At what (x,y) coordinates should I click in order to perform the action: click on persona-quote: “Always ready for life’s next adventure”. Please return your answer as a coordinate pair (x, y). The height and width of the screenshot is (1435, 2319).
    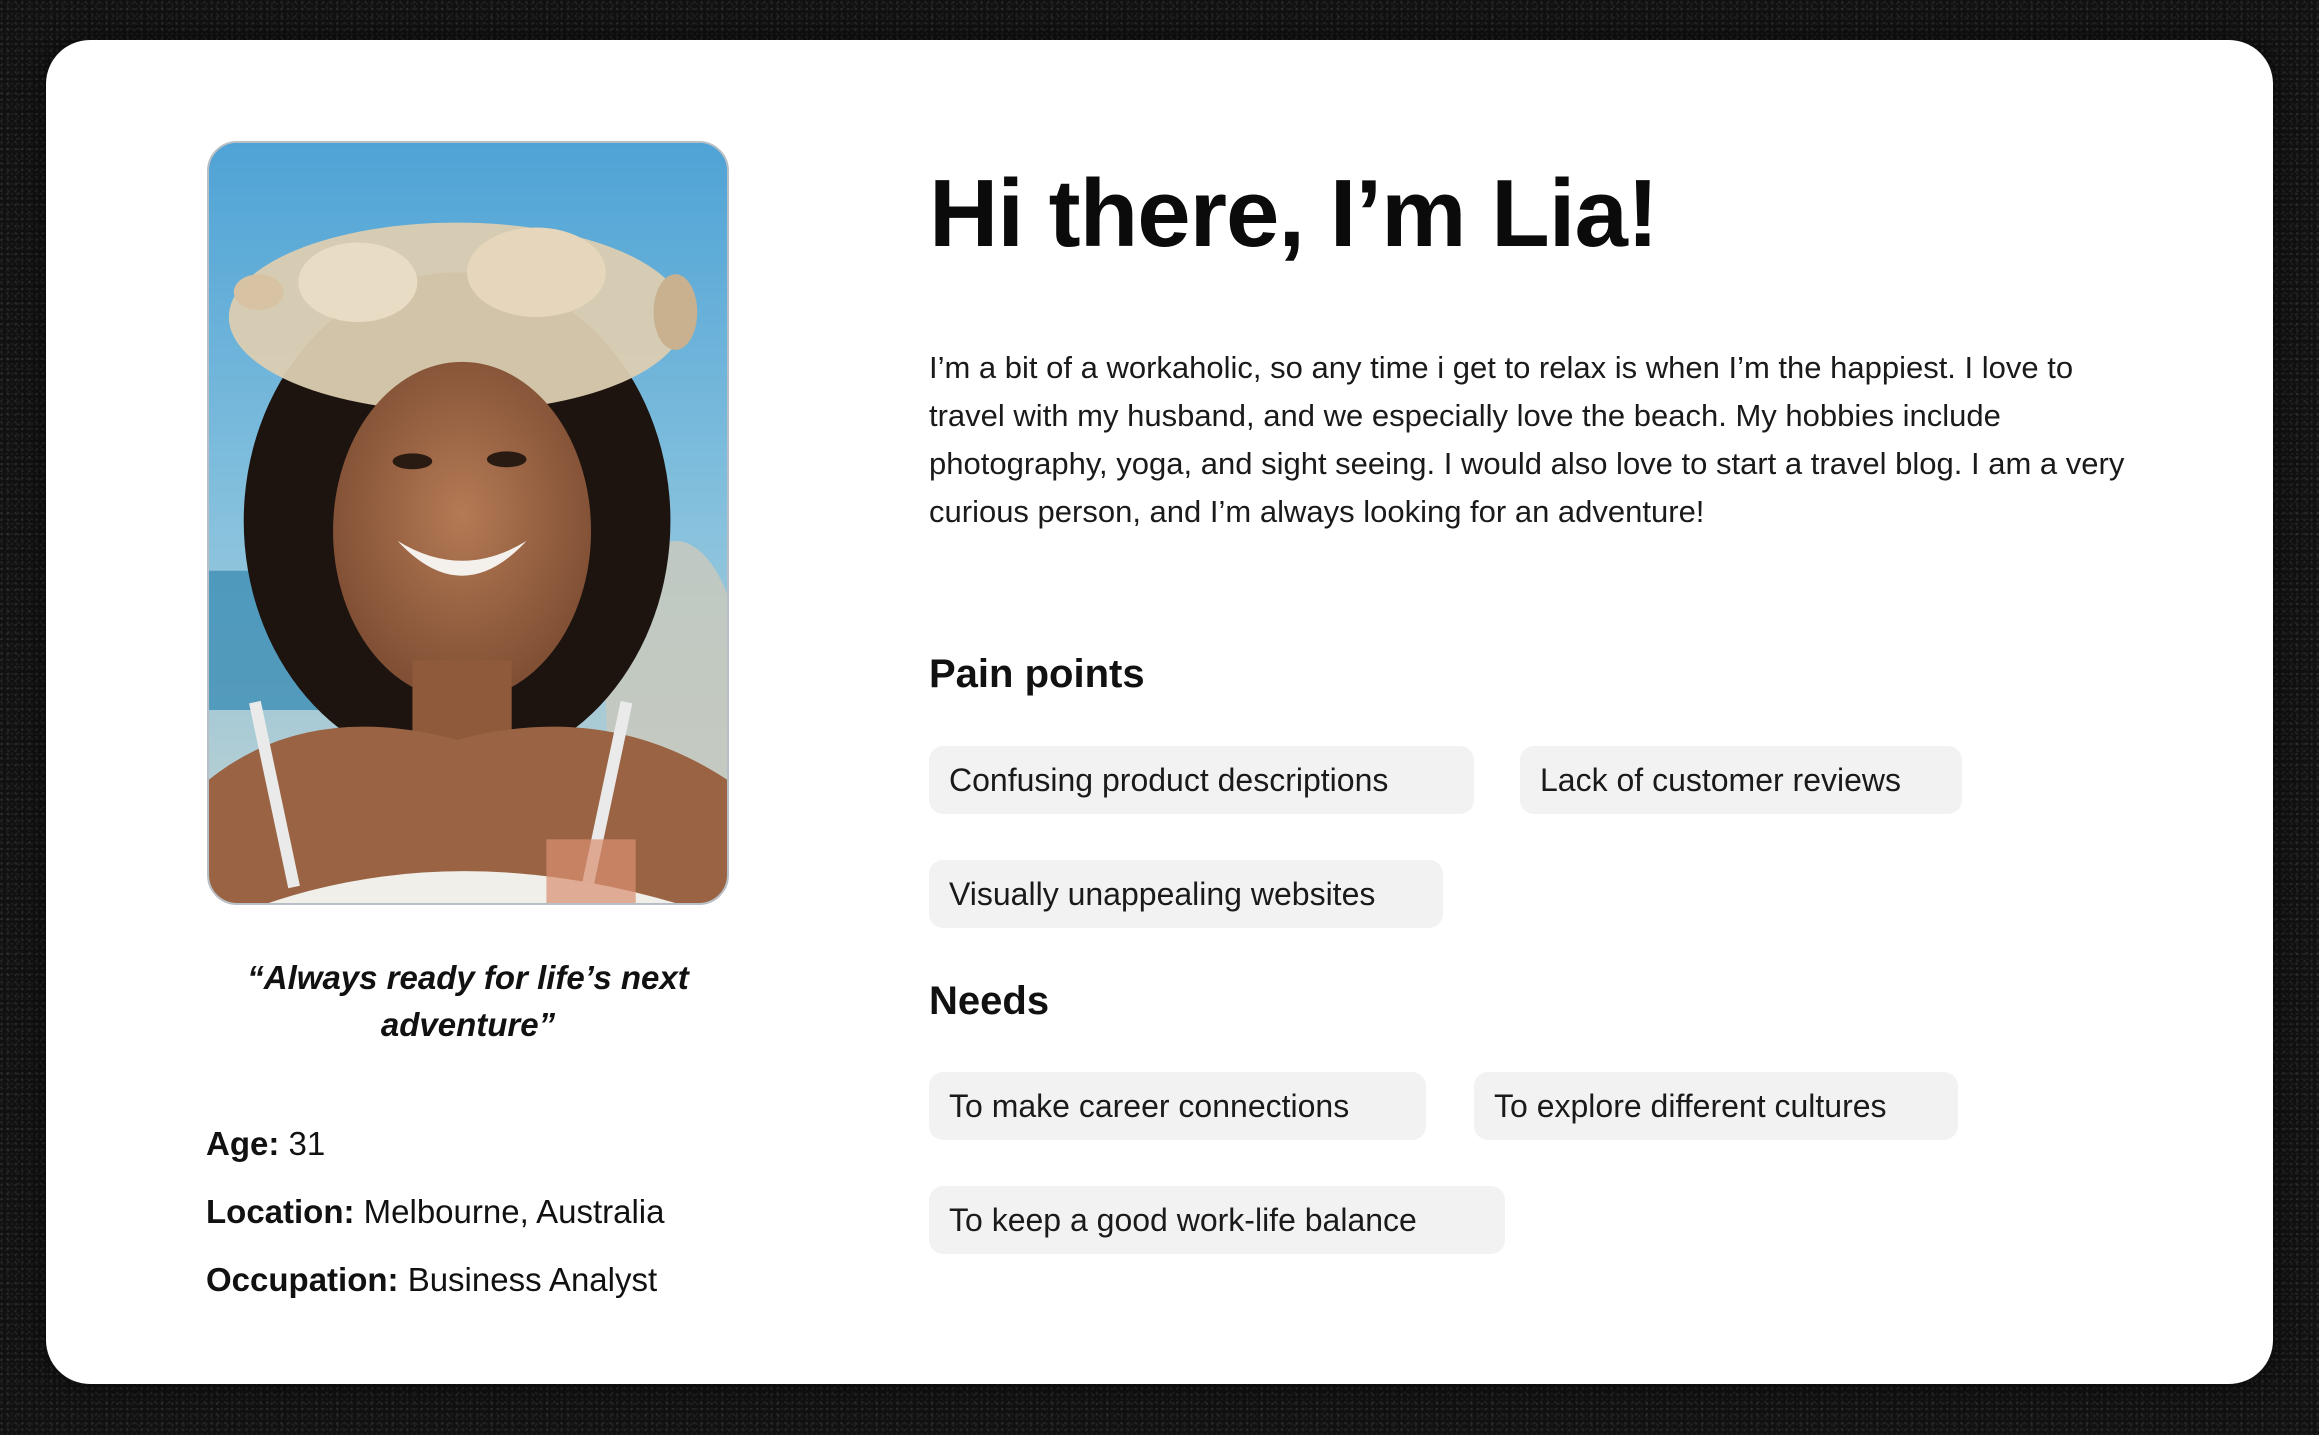
    Looking at the image, I should click on (468, 1001).